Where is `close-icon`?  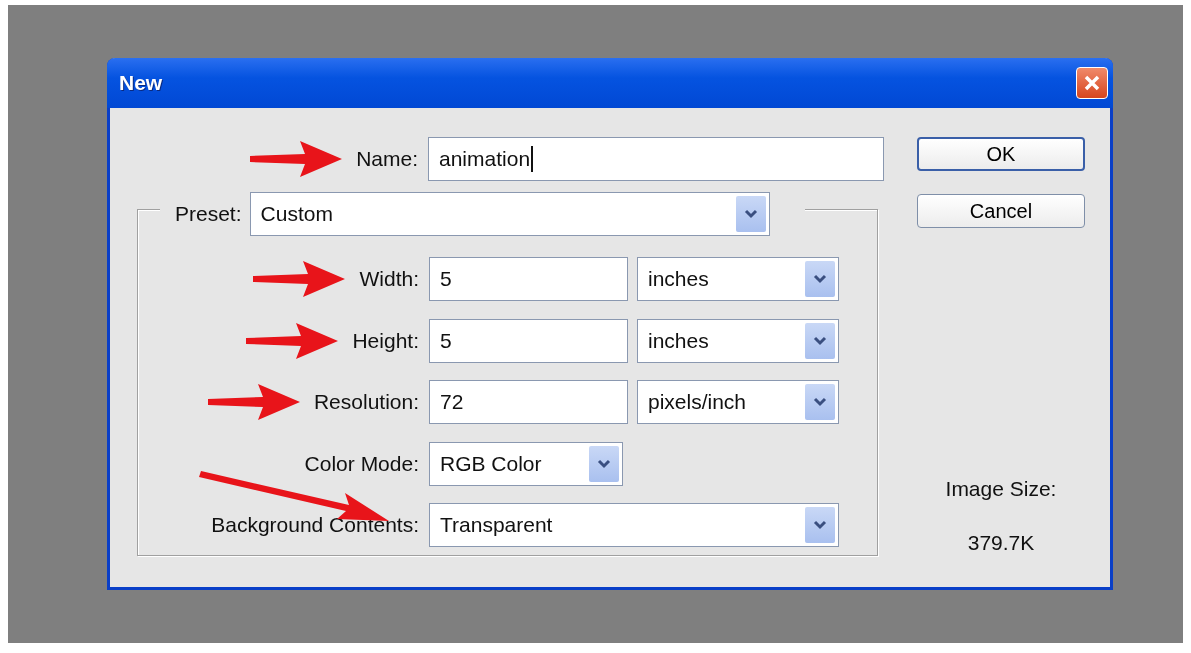
close-icon is located at coordinates (1092, 83).